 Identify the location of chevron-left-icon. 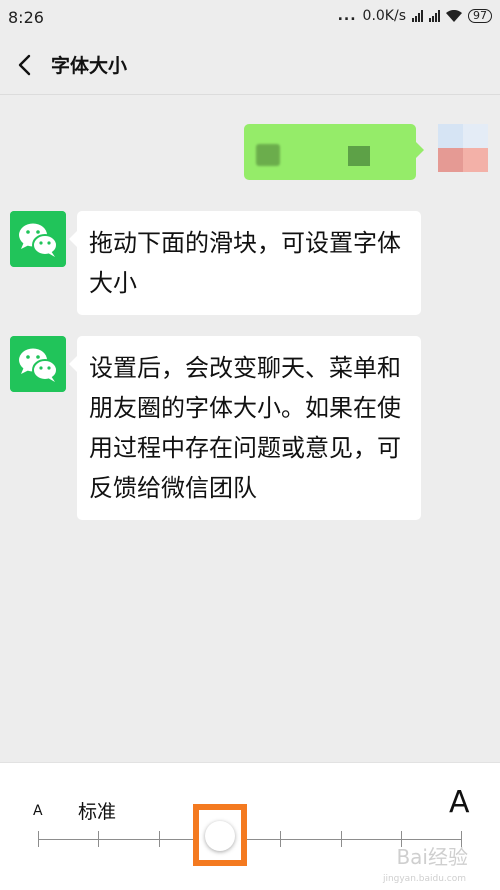
(25, 65).